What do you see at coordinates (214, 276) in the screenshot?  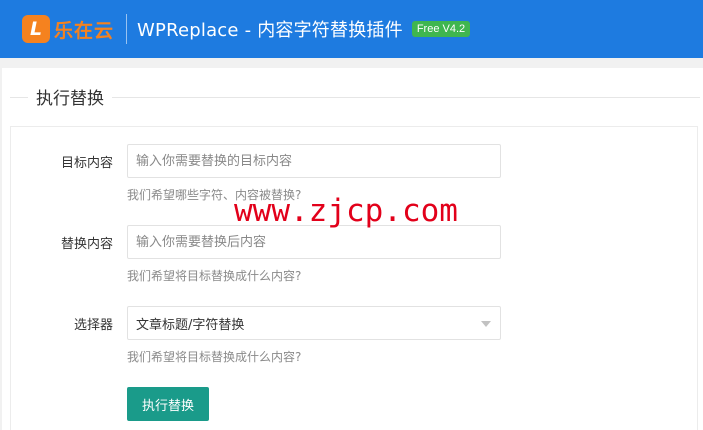 I see `replacement-hint: 我们希望将目标替换成什么内容?` at bounding box center [214, 276].